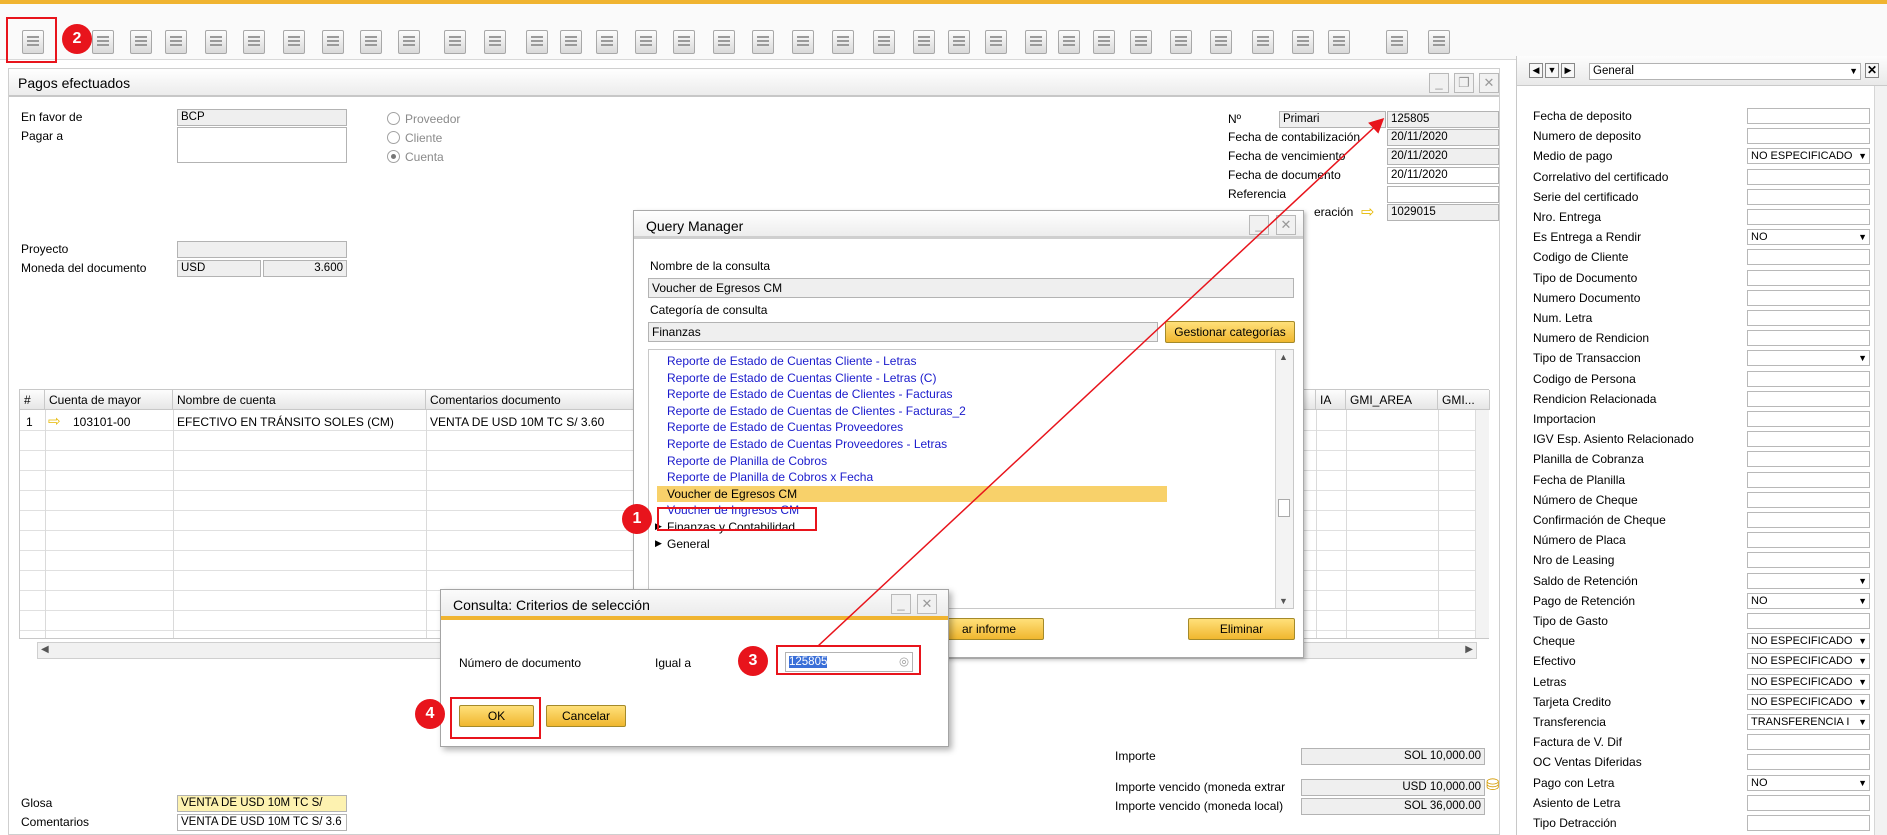 The height and width of the screenshot is (835, 1887). What do you see at coordinates (393, 118) in the screenshot?
I see `proveedor-radio` at bounding box center [393, 118].